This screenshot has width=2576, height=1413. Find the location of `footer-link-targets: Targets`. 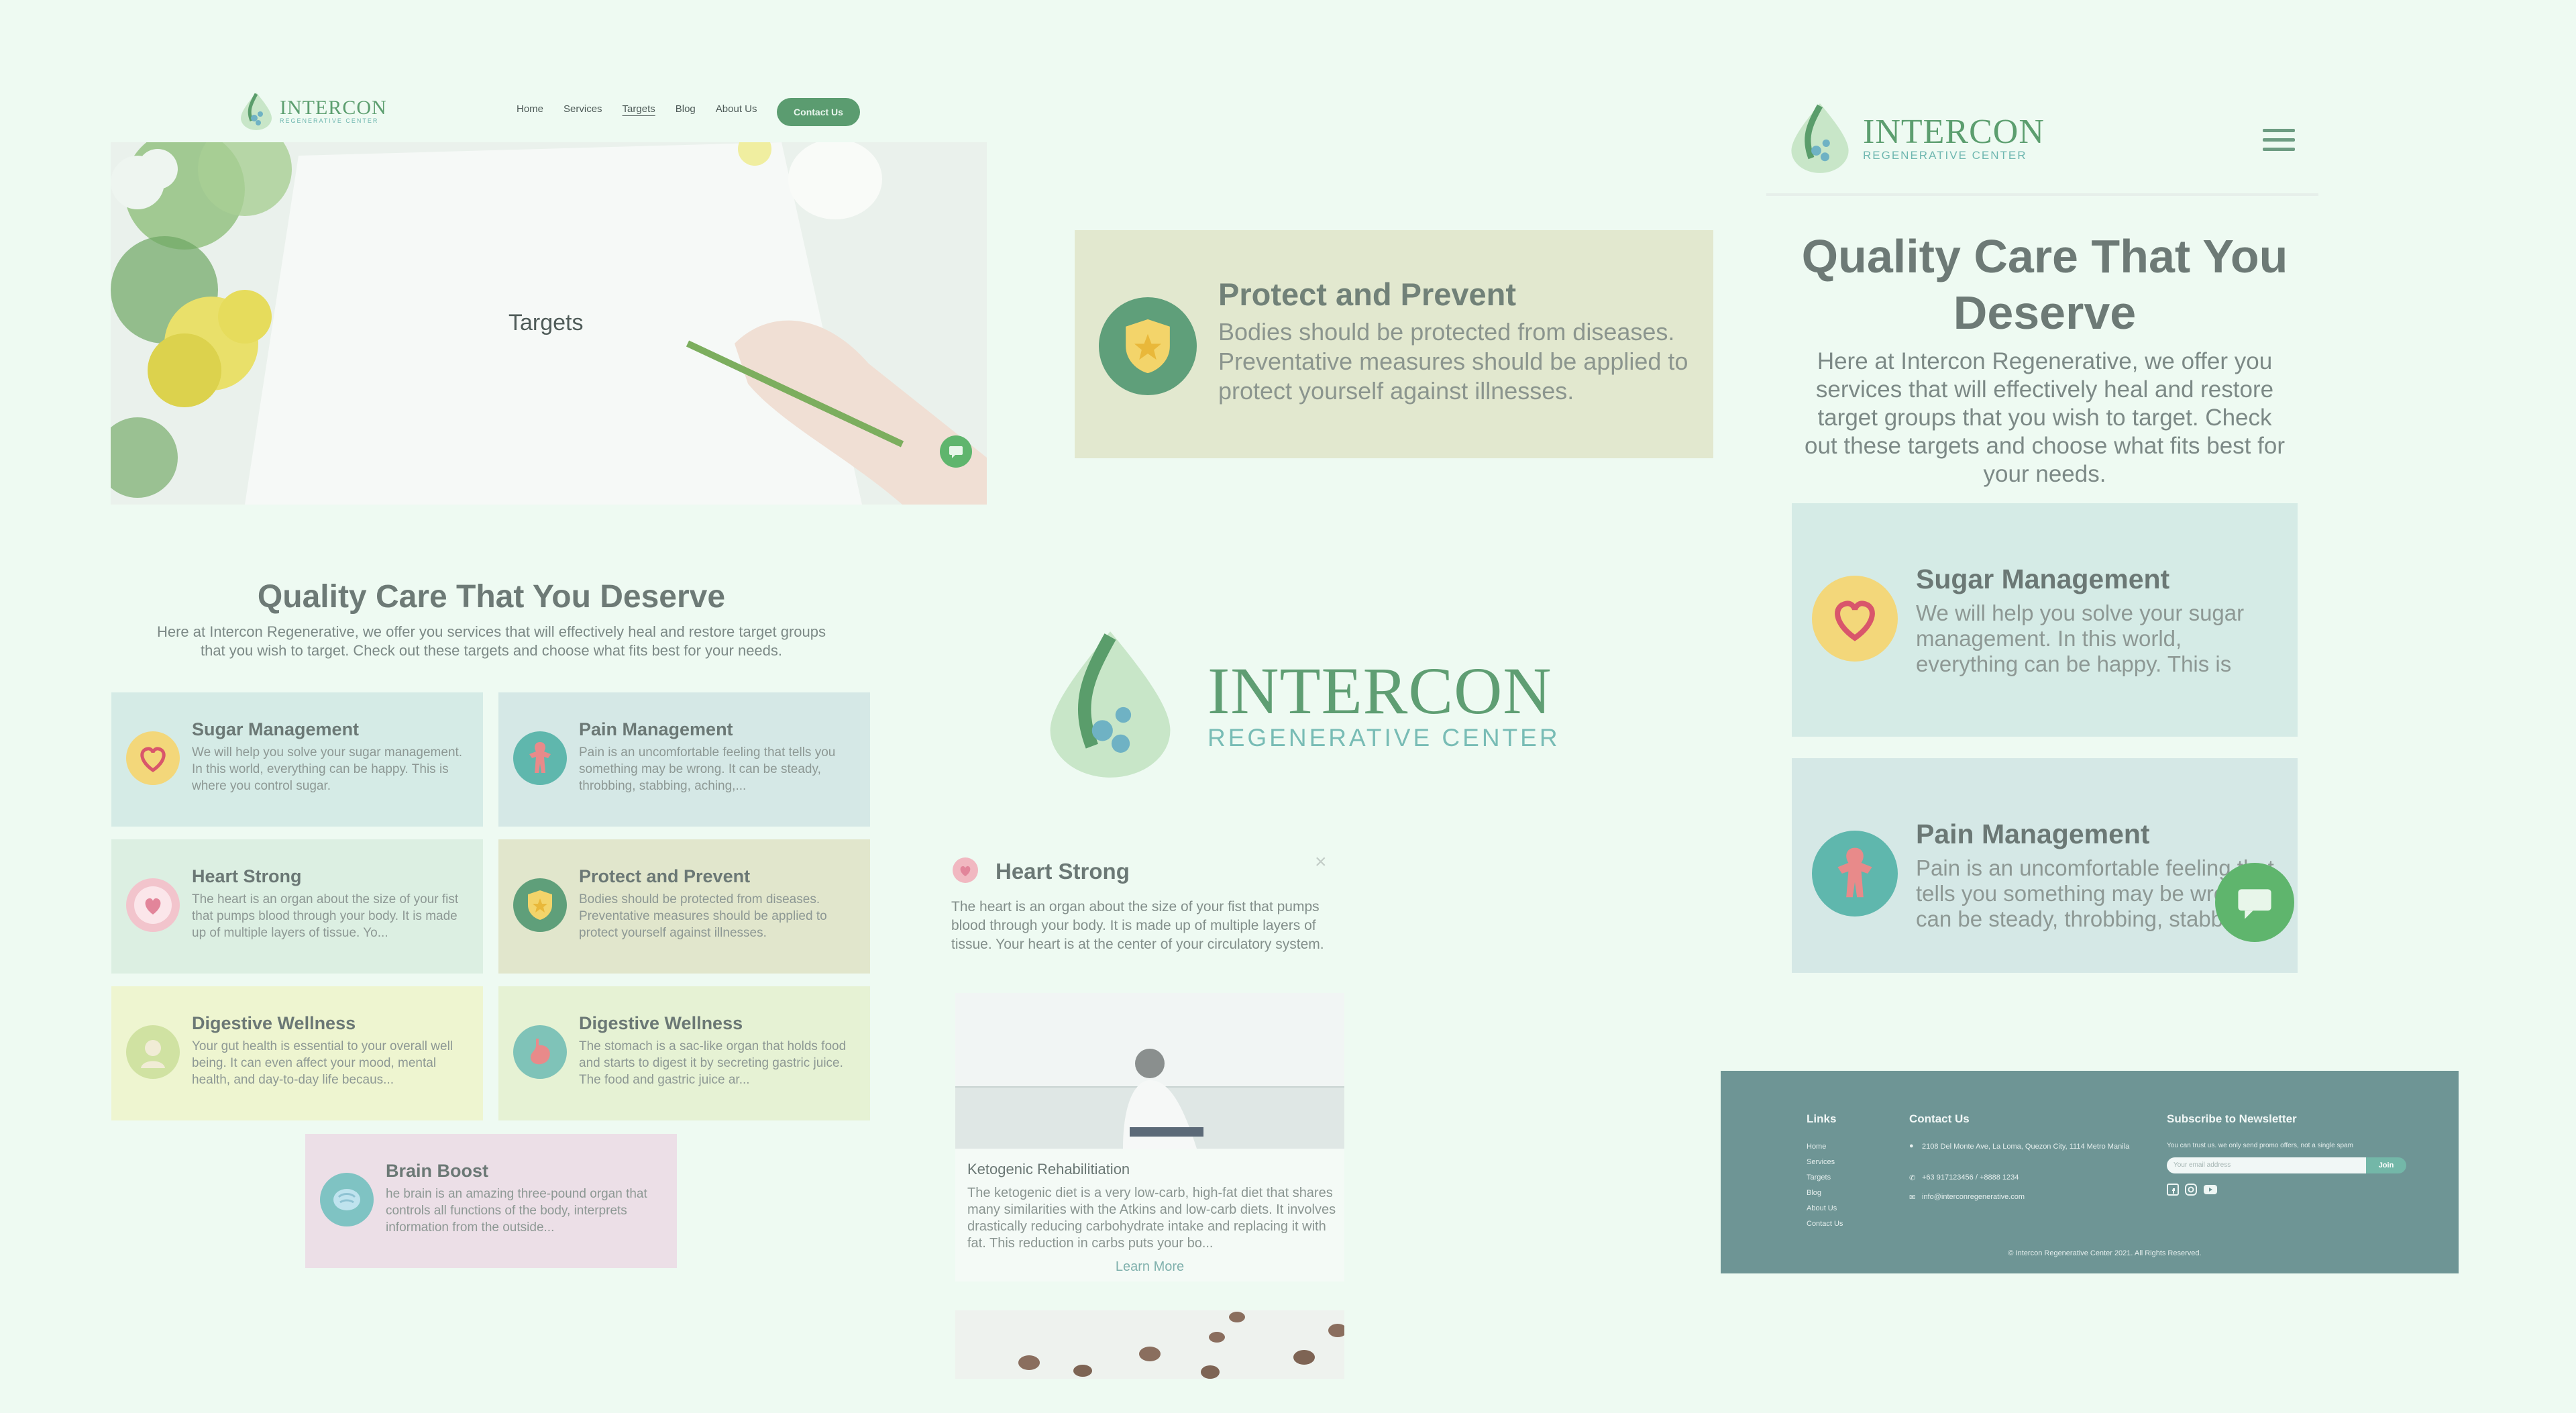

footer-link-targets: Targets is located at coordinates (1825, 1178).